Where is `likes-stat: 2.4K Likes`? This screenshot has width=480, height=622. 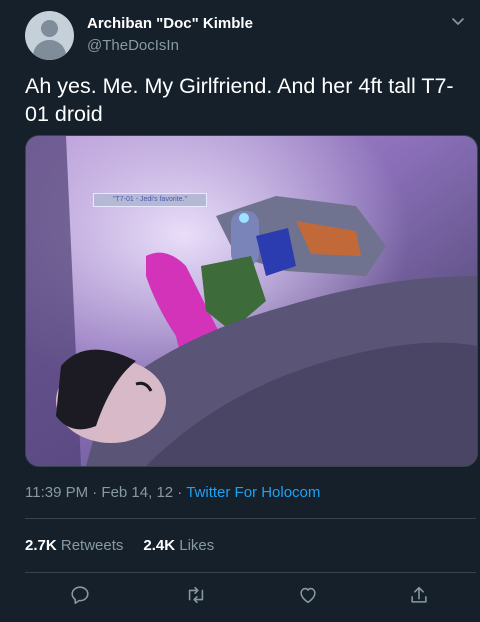
likes-stat: 2.4K Likes is located at coordinates (178, 545).